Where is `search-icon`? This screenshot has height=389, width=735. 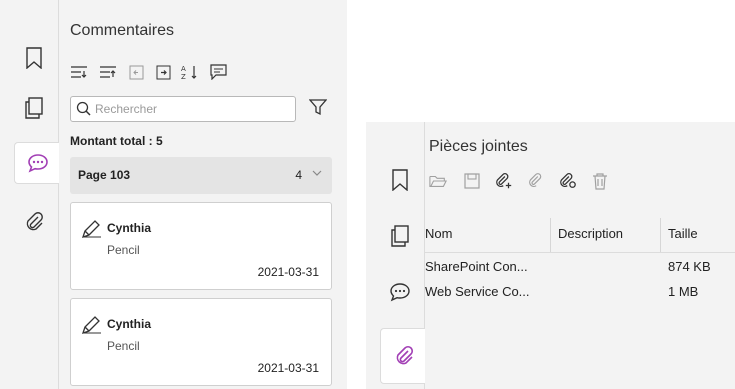 search-icon is located at coordinates (83, 108).